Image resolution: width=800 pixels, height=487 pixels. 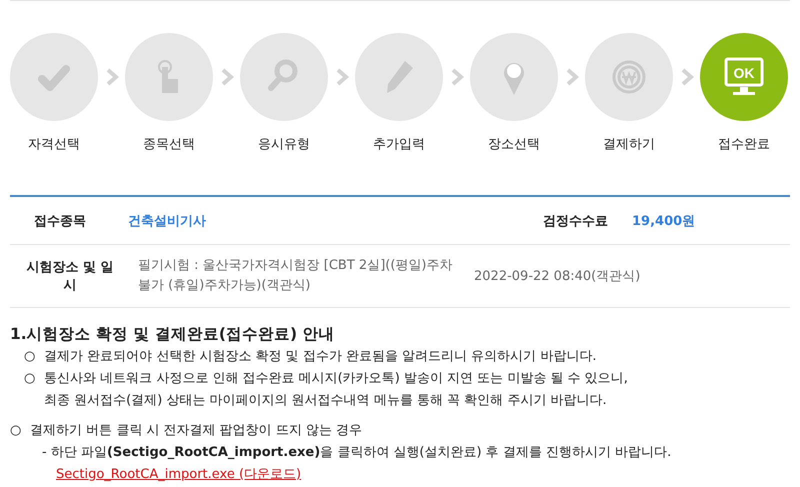 I want to click on notice-text: 최종 원서접수(결제) 상태는 마이페이지의 원서접수내역 메뉴를 통해 꼭 확인해 주시기 바랍니다., so click(x=326, y=401).